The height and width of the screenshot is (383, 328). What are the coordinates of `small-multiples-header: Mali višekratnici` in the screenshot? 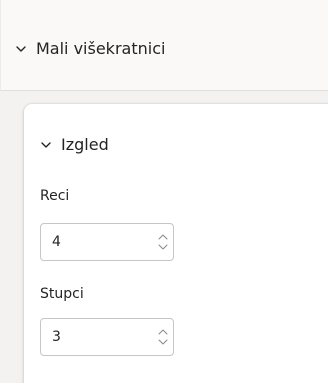 It's located at (90, 49).